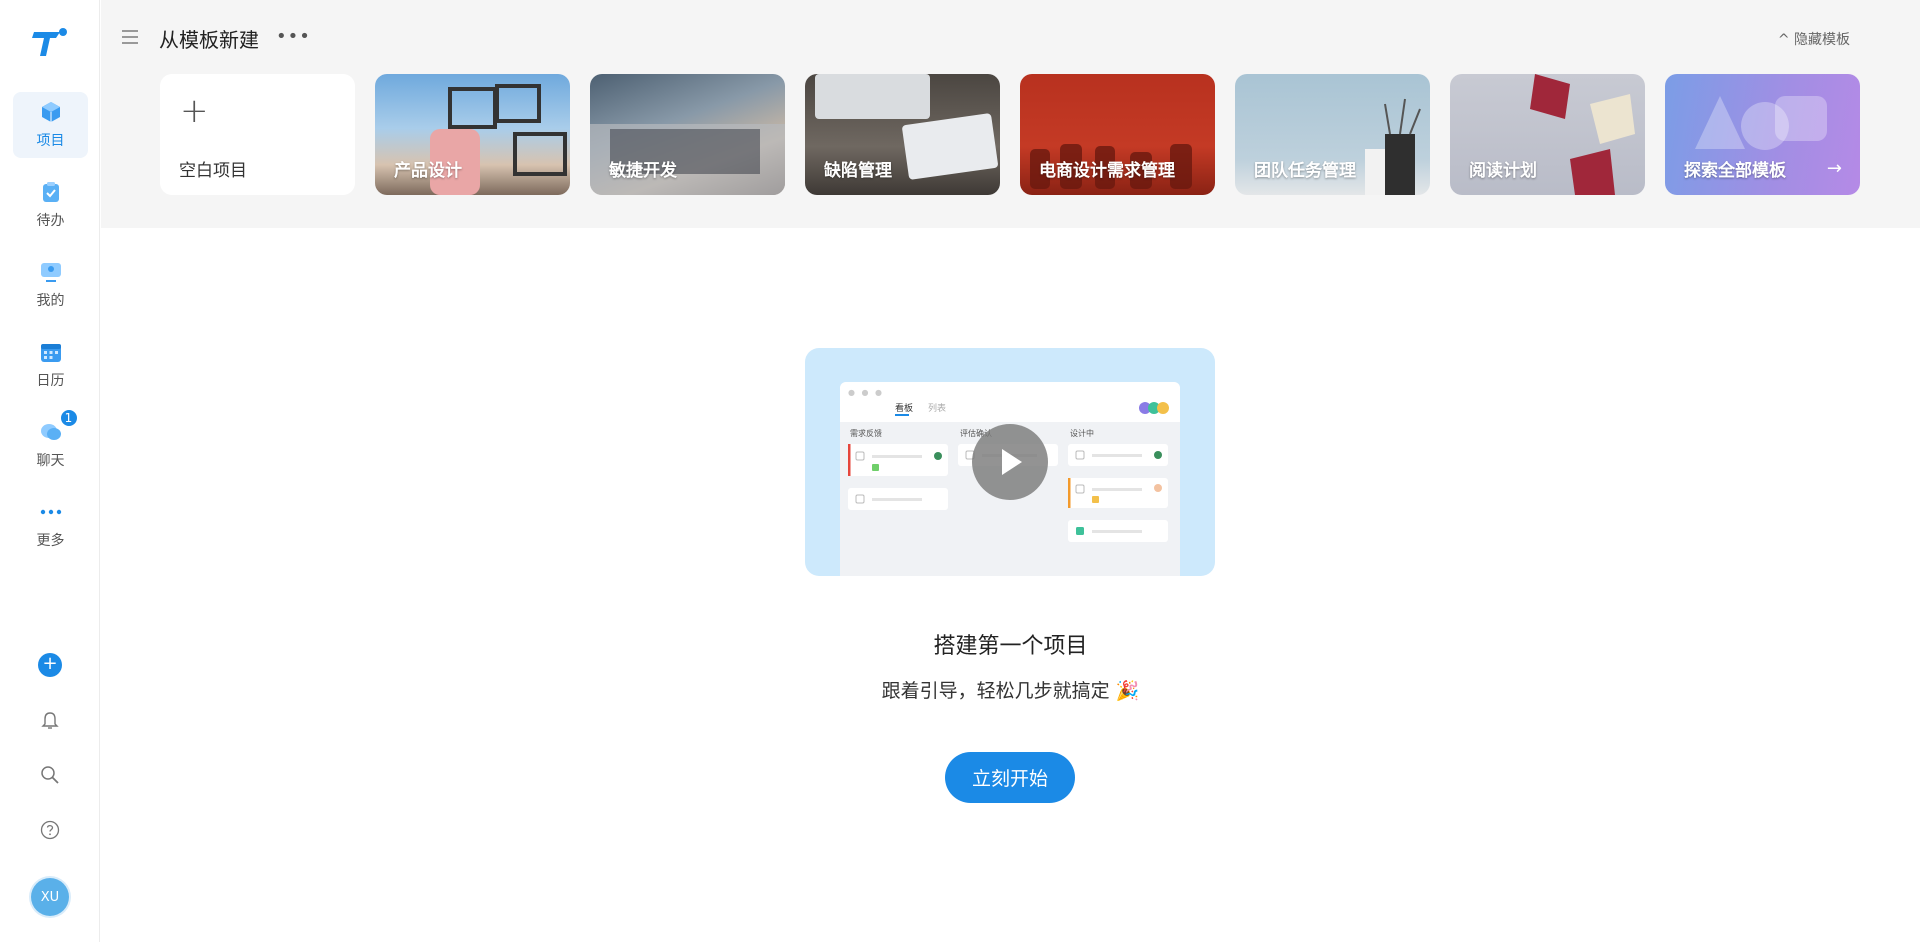  Describe the element at coordinates (50, 381) in the screenshot. I see `sidebar-item-label: 日历` at that location.